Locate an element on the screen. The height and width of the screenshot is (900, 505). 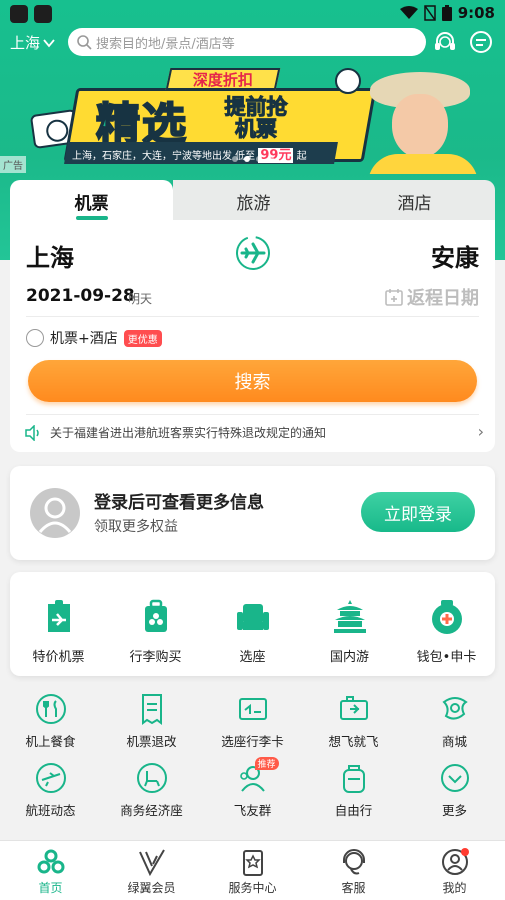
primary-services: 特价机票 行李购买 选座 国内游 钱包•申卡 is located at coordinates (252, 624).